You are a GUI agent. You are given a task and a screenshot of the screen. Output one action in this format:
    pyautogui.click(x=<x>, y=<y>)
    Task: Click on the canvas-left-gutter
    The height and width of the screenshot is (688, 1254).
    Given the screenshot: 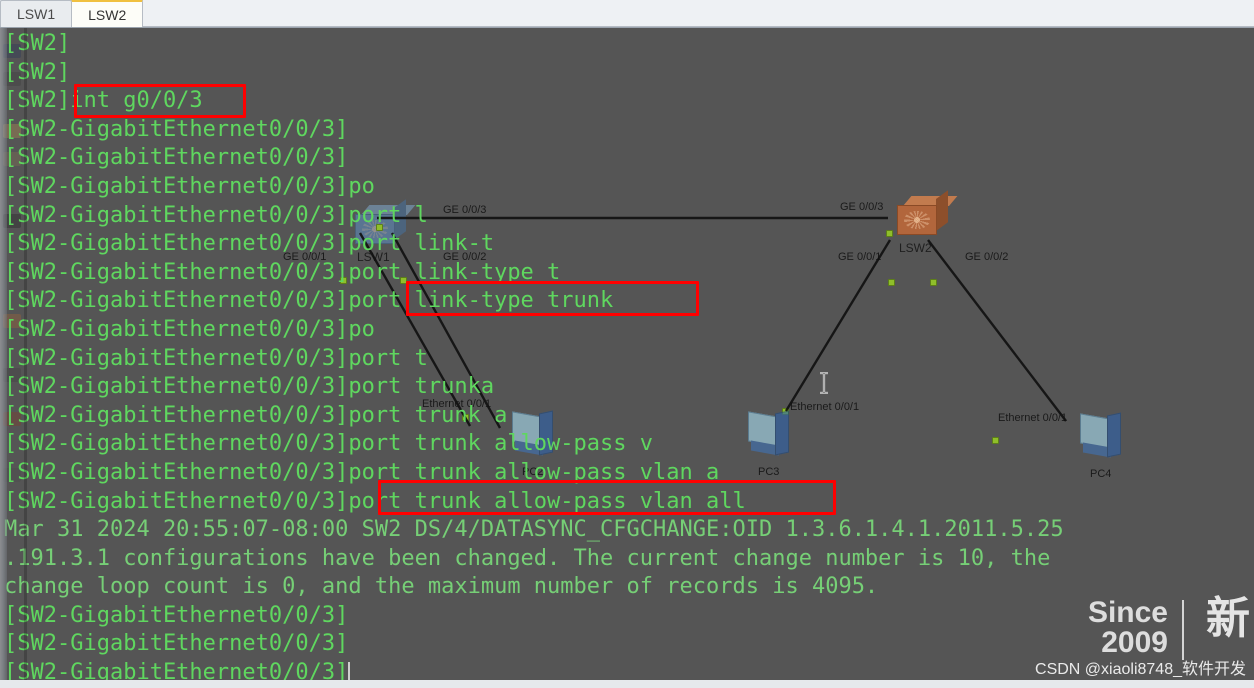 What is the action you would take?
    pyautogui.click(x=3, y=354)
    